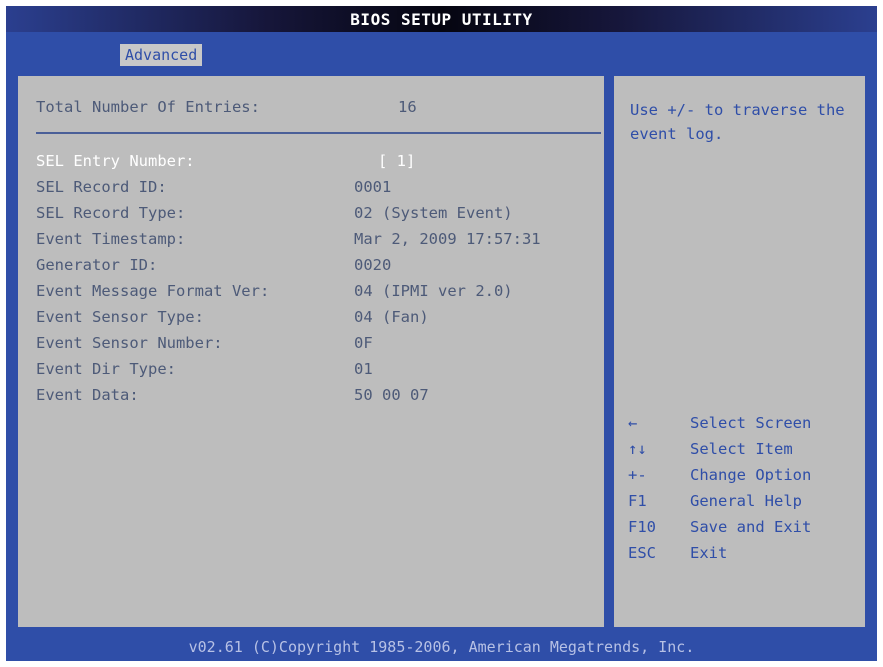  Describe the element at coordinates (373, 265) in the screenshot. I see `record-value: 0020` at that location.